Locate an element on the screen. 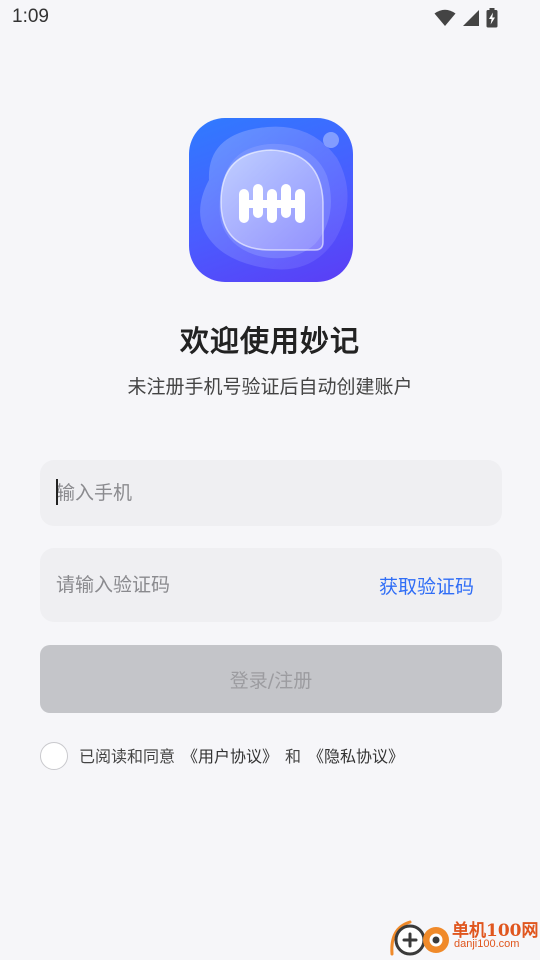 This screenshot has height=960, width=540. battery-charging-icon is located at coordinates (492, 18).